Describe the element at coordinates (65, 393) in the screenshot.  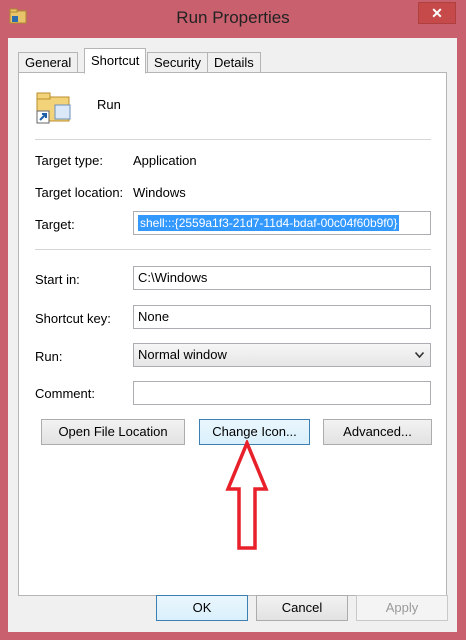
I see `comment-label: Comment:` at that location.